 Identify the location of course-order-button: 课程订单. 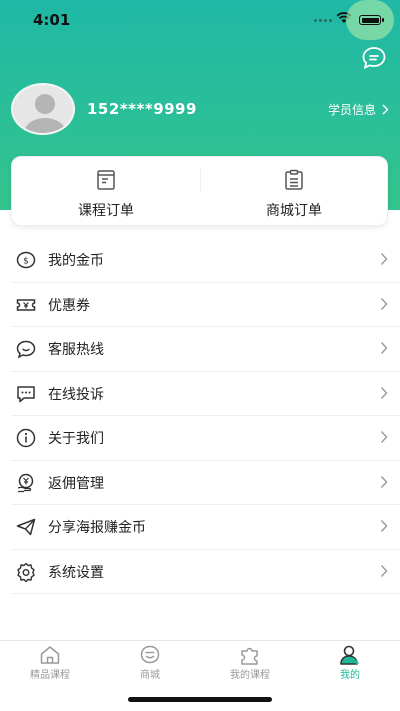
(106, 192).